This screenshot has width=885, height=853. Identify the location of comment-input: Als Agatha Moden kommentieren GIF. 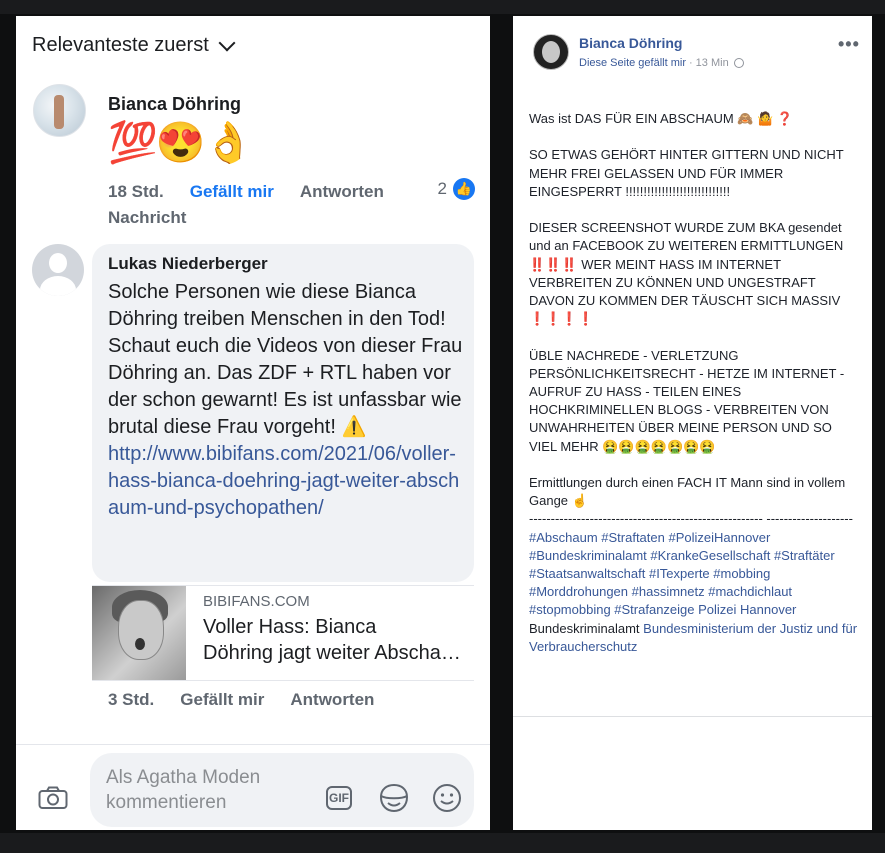
(282, 790).